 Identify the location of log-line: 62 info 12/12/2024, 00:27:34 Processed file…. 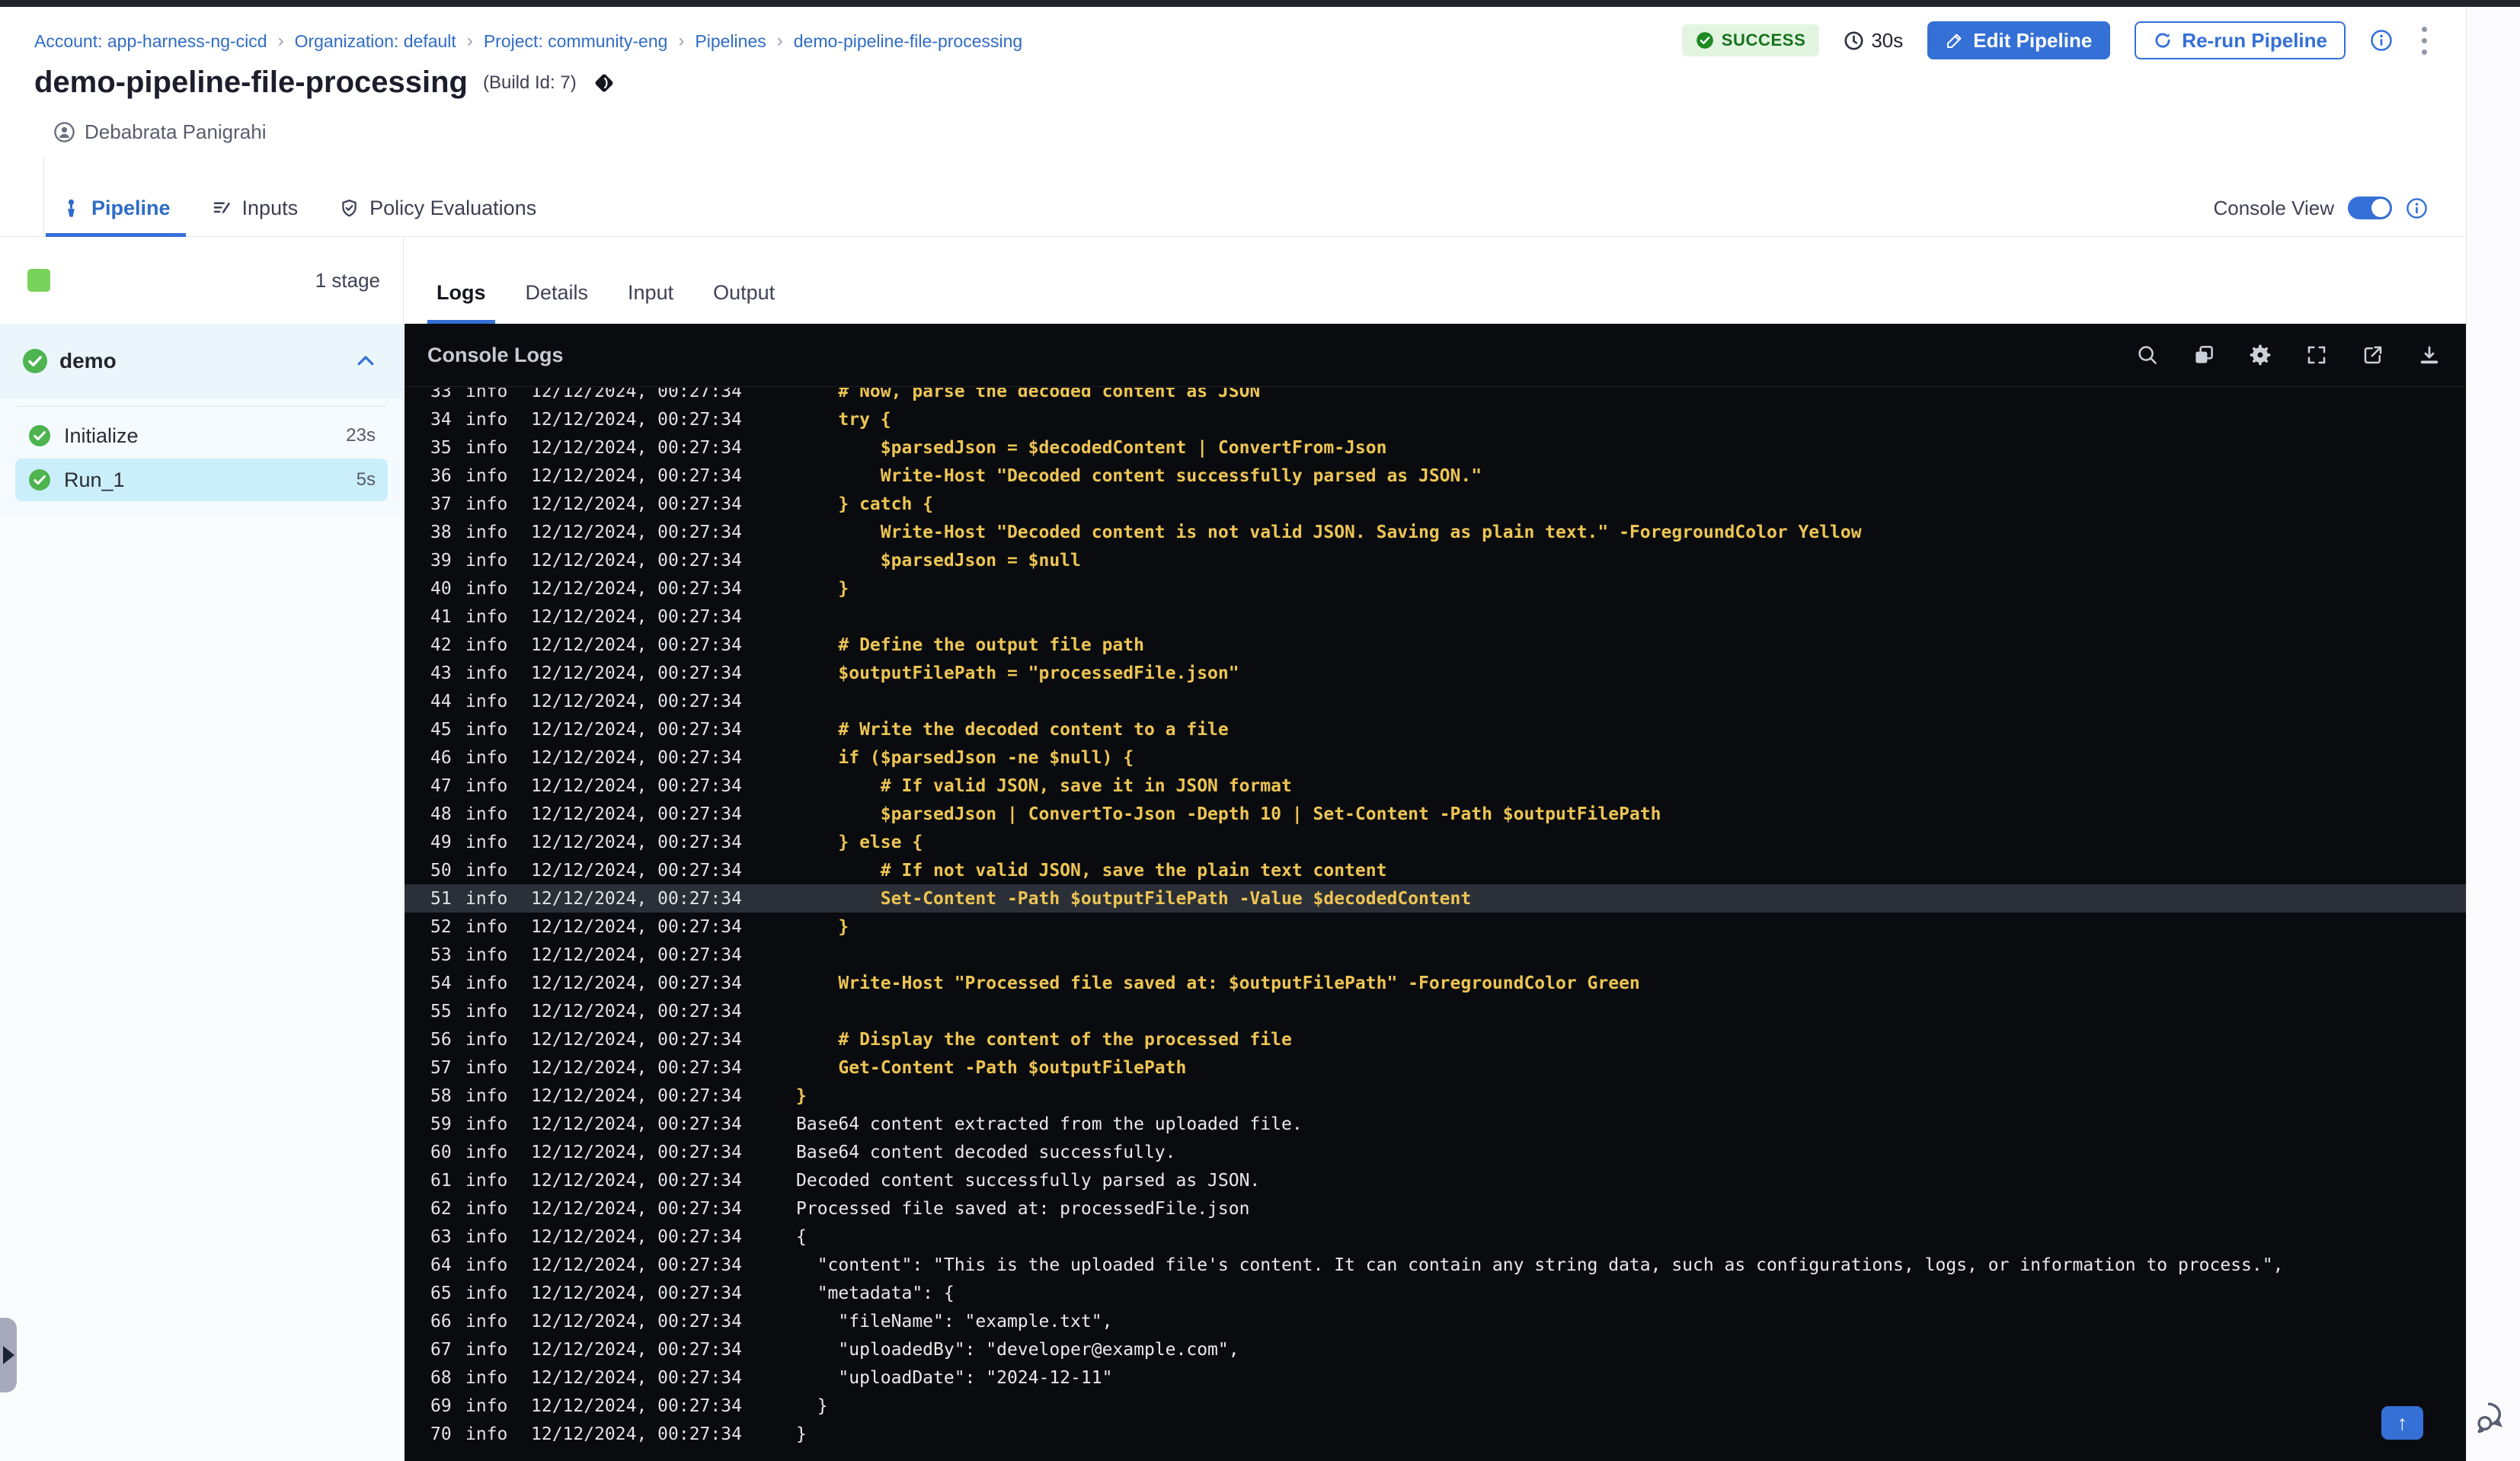
(840, 1208).